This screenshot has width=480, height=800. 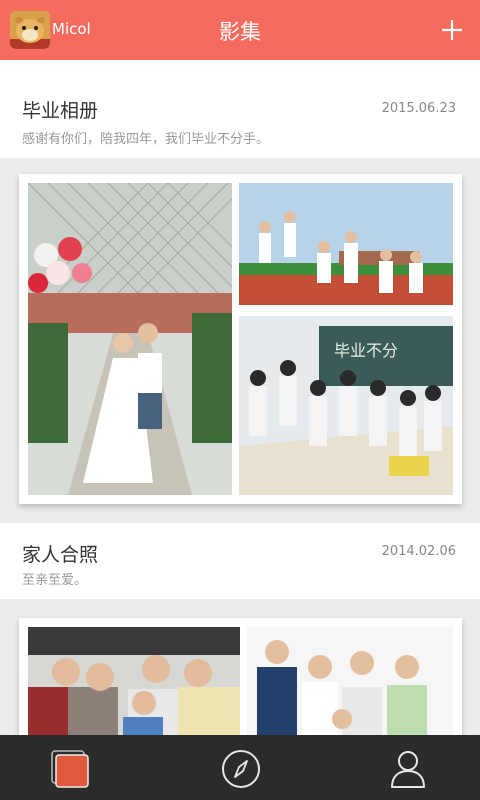 I want to click on photo-family-two, so click(x=350, y=687).